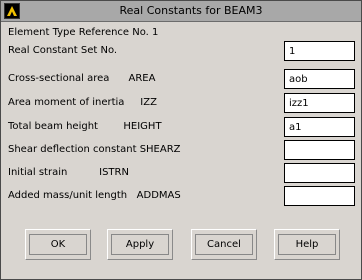 This screenshot has width=362, height=280. I want to click on title-bar: Real Constants for BEAM3, so click(181, 11).